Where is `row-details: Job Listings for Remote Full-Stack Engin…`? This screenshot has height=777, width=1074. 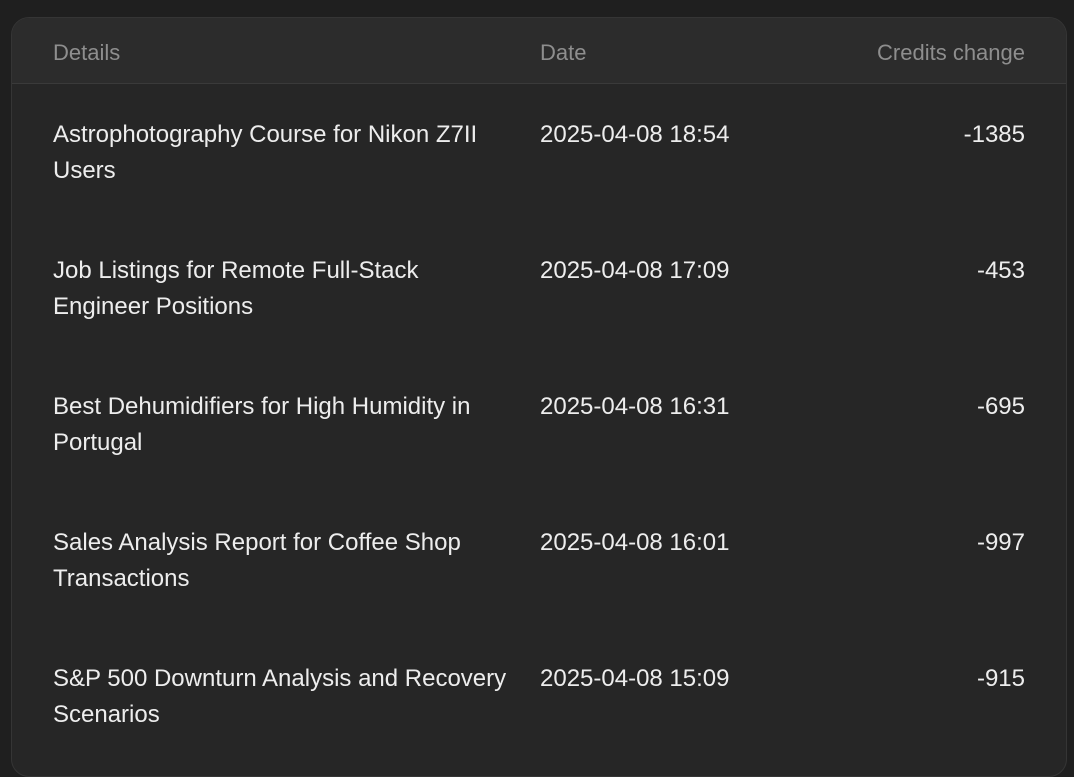 row-details: Job Listings for Remote Full-Stack Engin… is located at coordinates (236, 288).